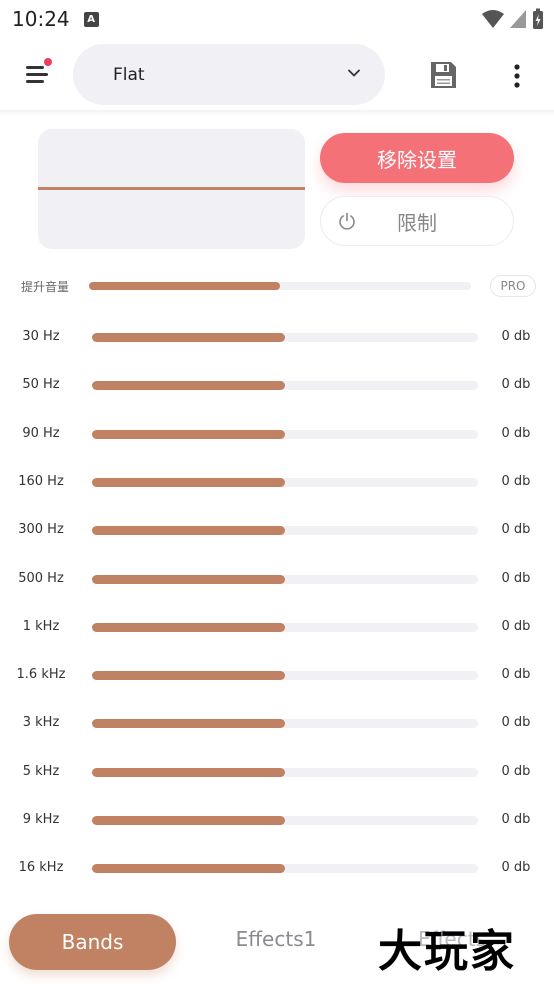 The width and height of the screenshot is (554, 984). I want to click on remove-settings-label: 移除设置, so click(417, 159).